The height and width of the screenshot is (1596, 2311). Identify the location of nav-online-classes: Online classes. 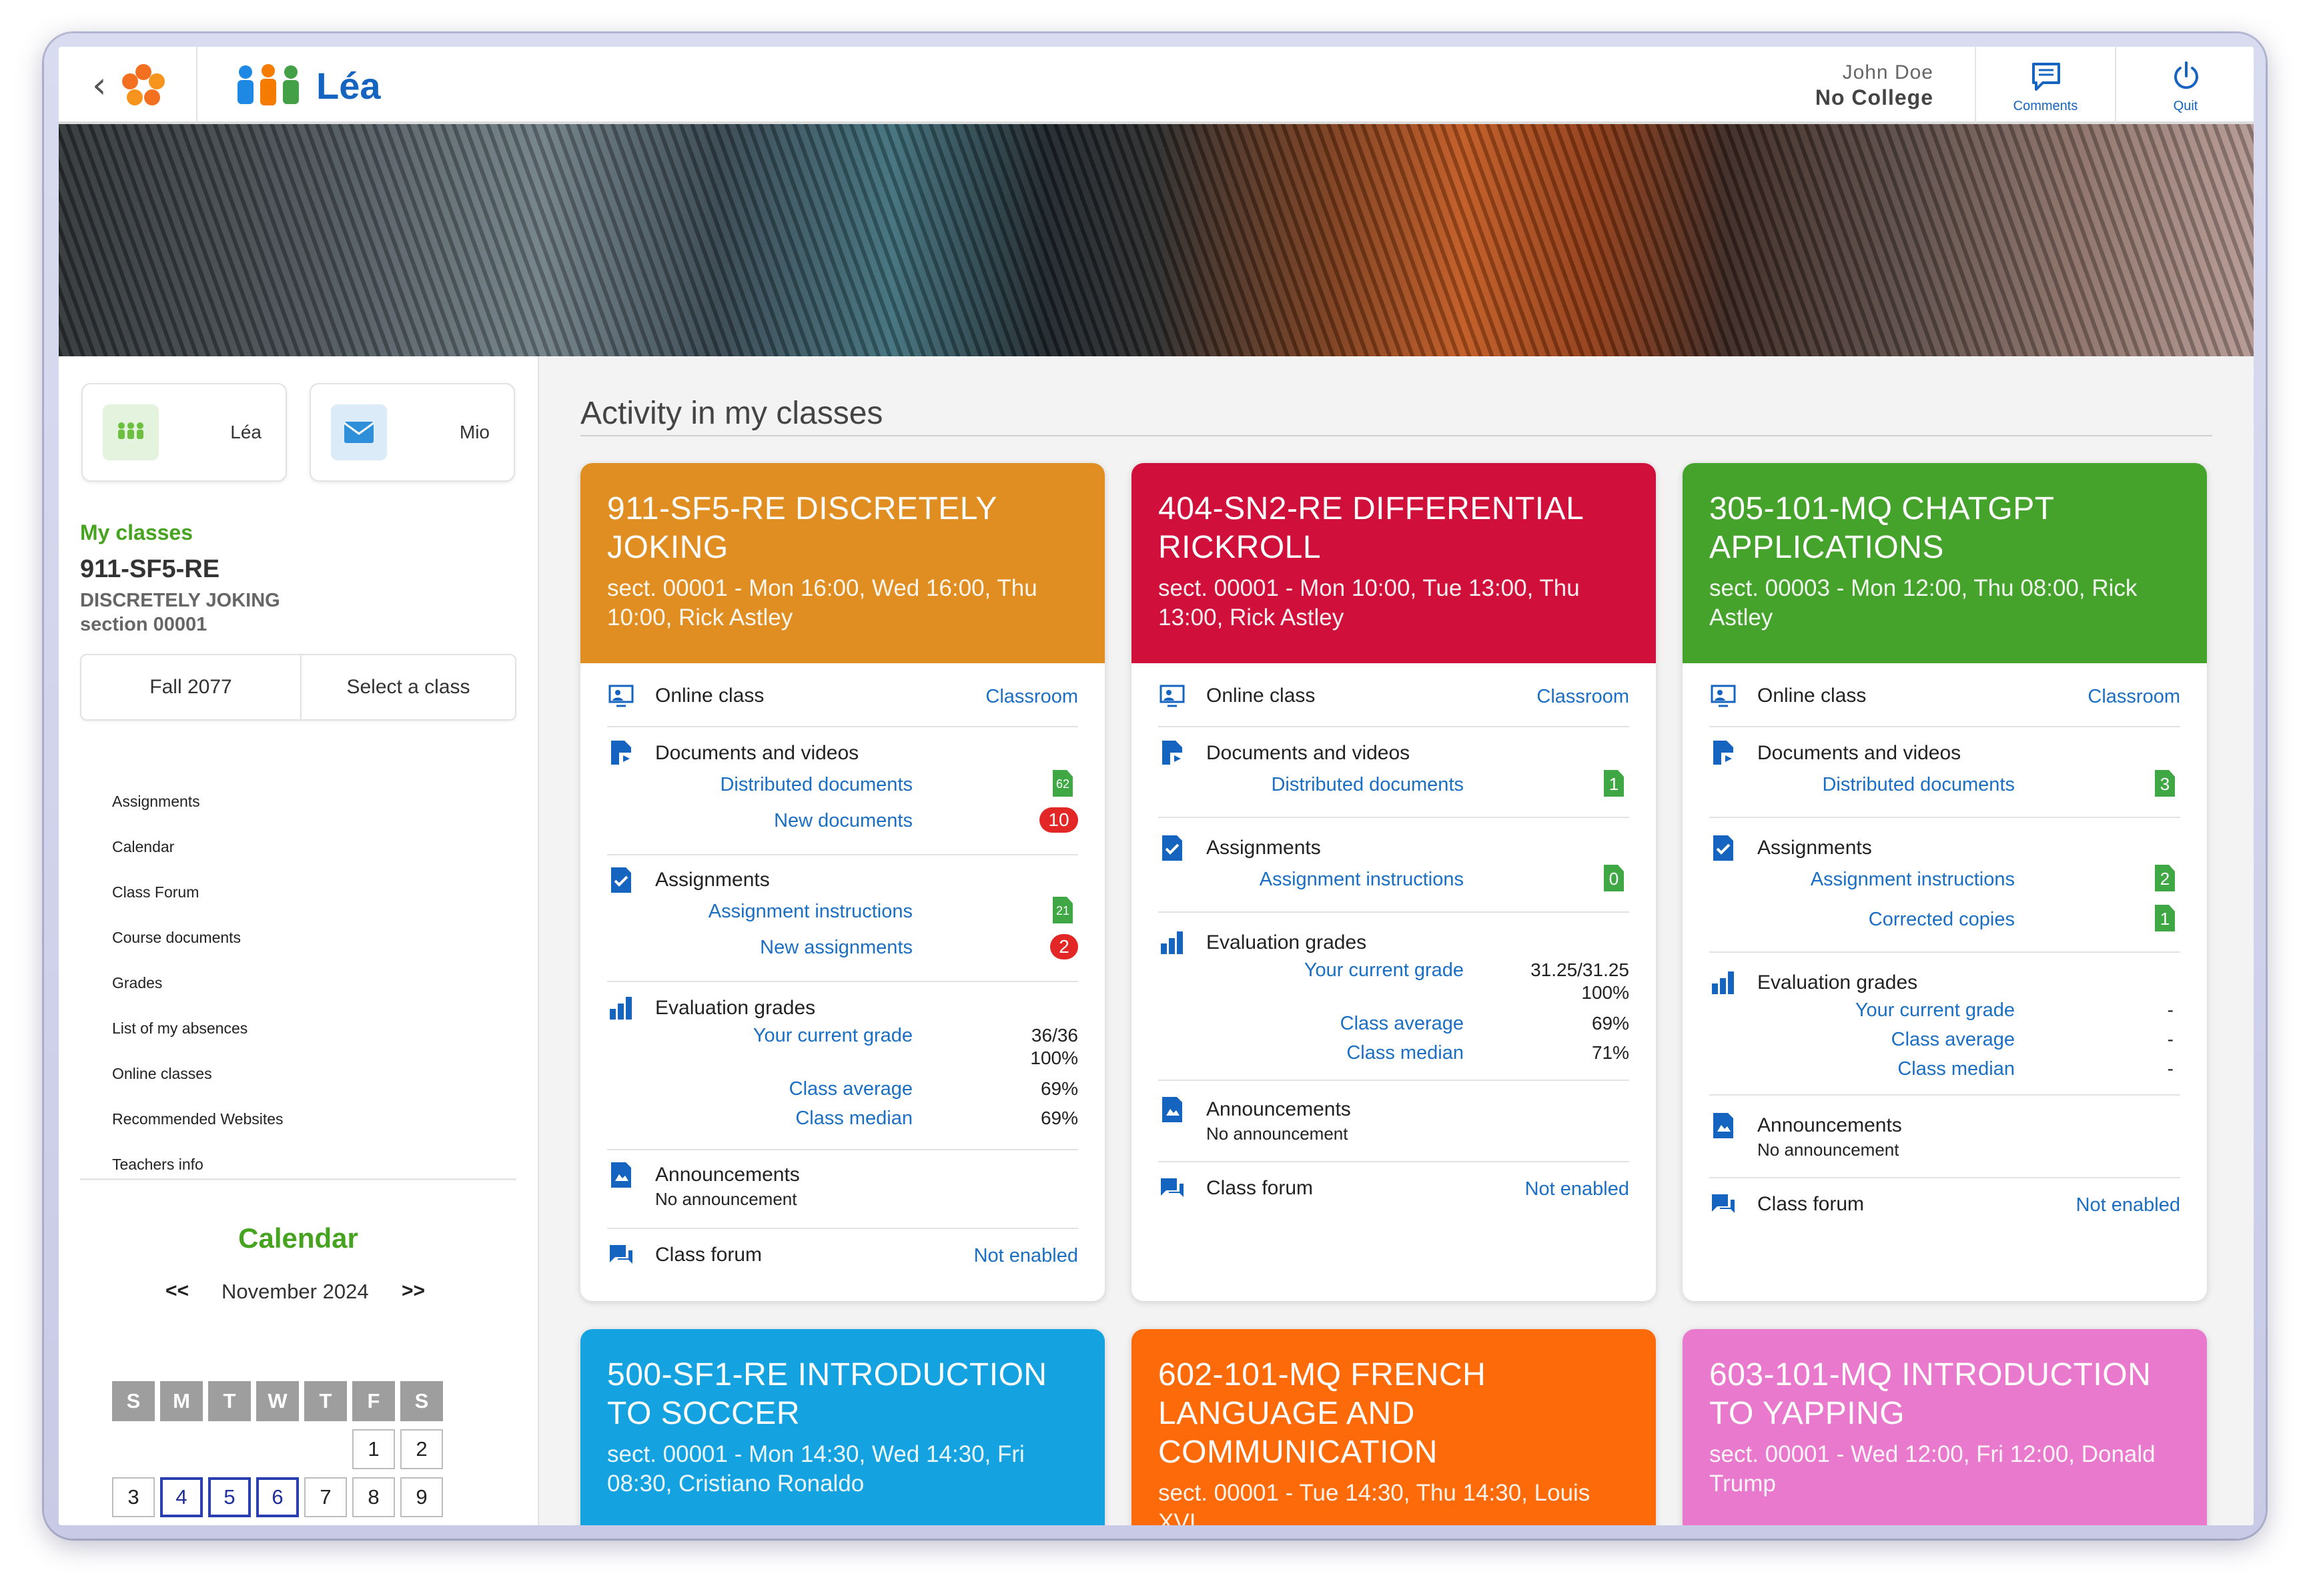
(162, 1074).